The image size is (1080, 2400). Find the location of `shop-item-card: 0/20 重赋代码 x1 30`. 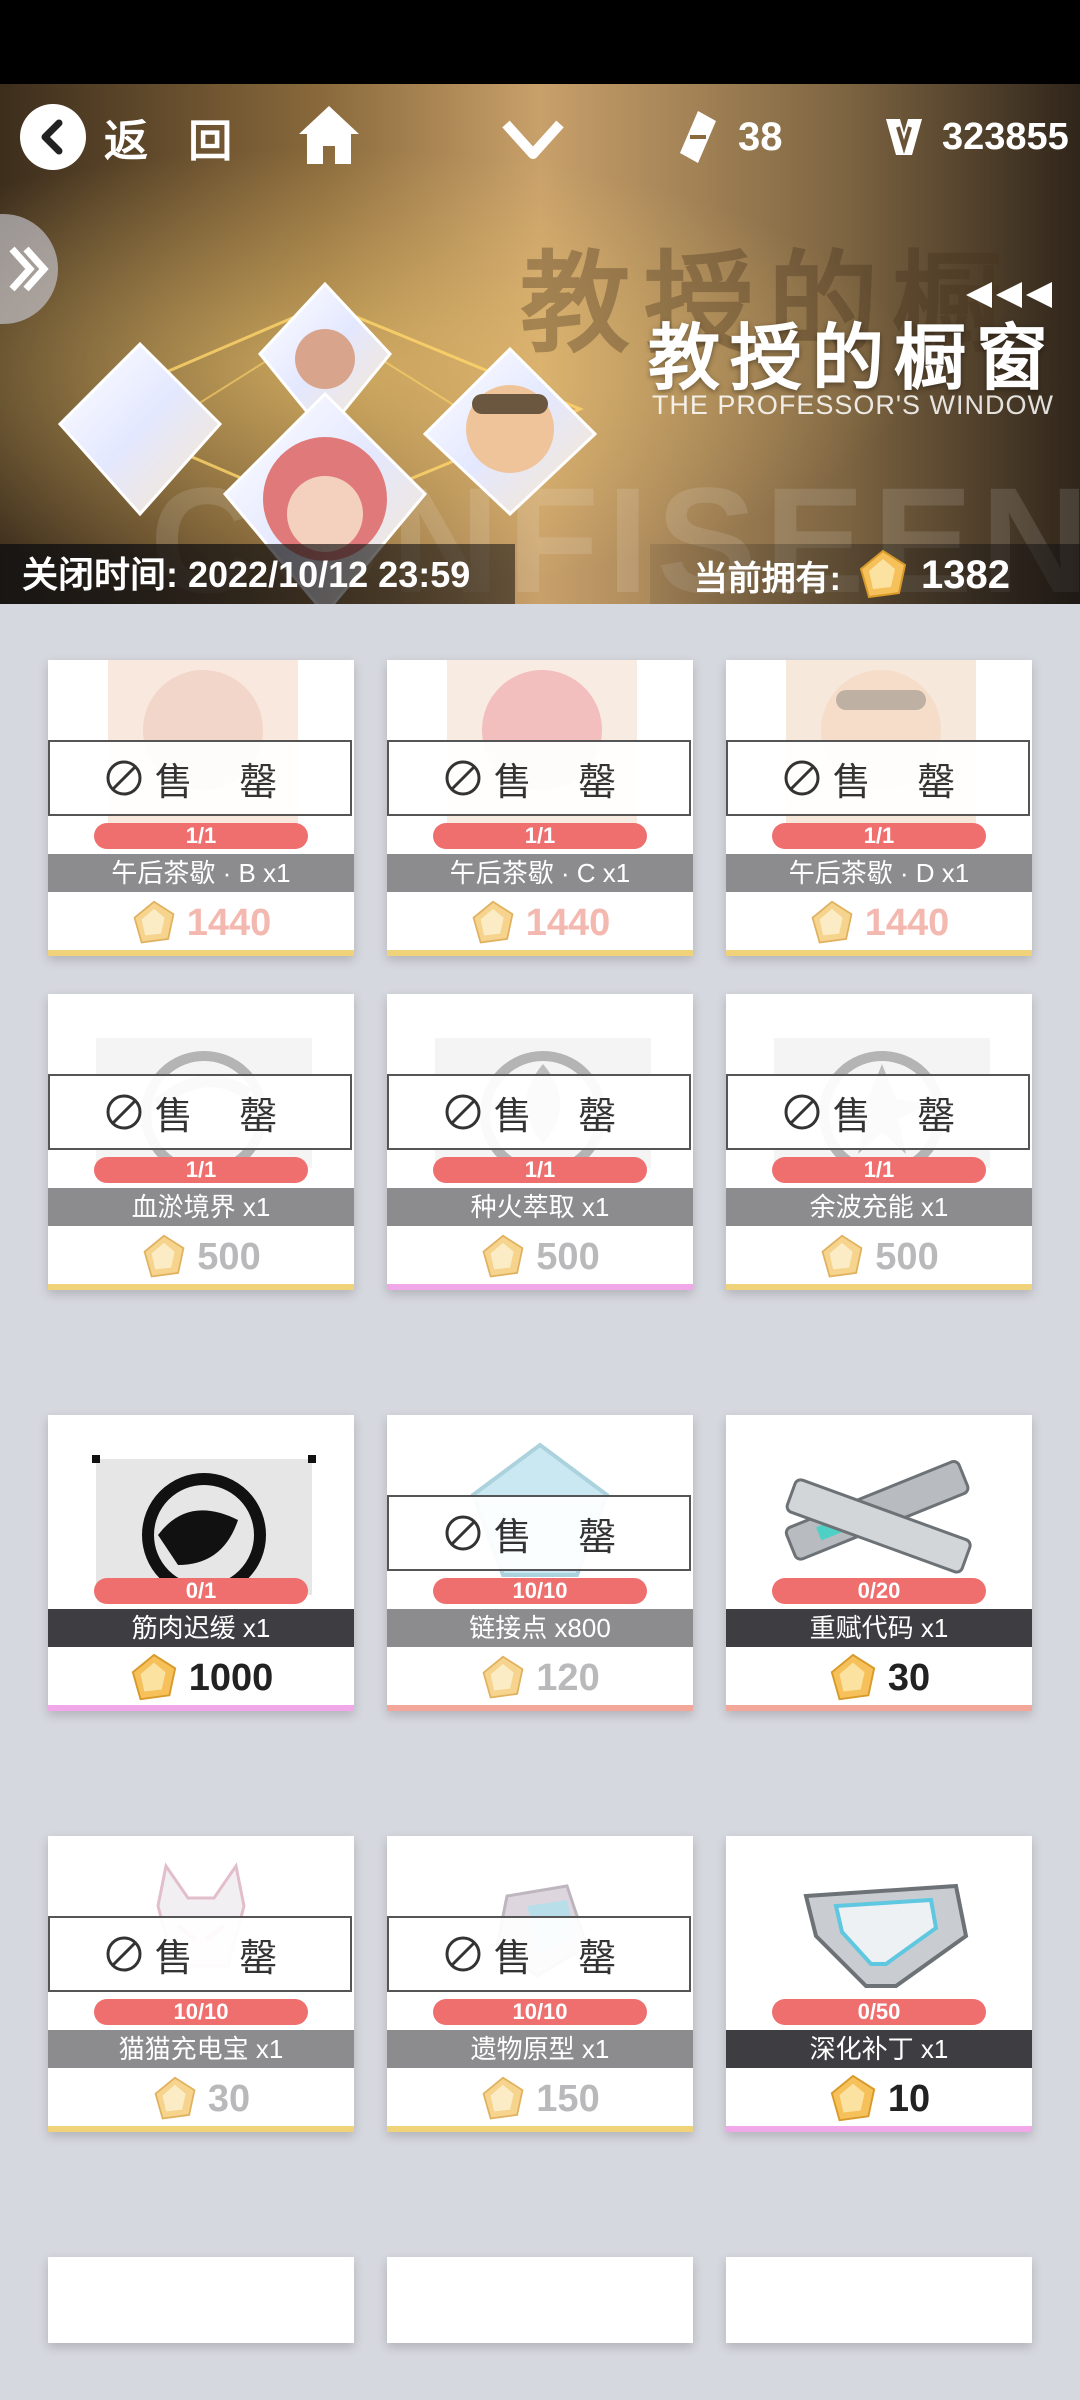

shop-item-card: 0/20 重赋代码 x1 30 is located at coordinates (879, 1563).